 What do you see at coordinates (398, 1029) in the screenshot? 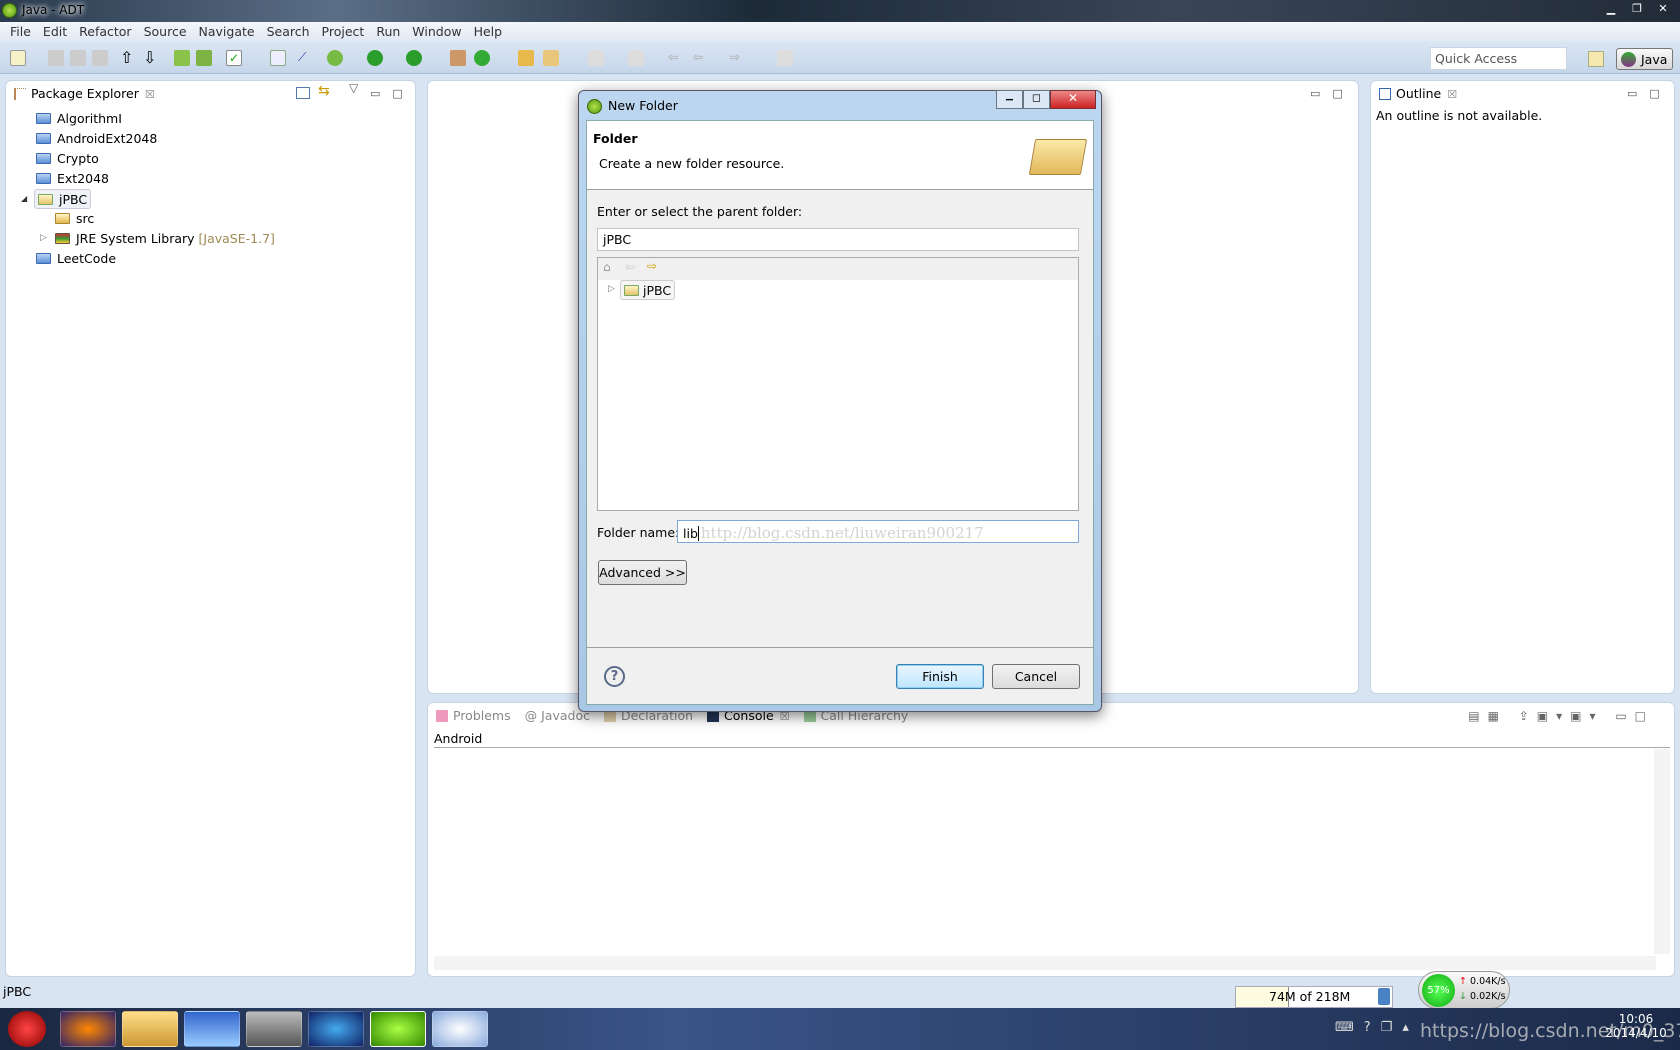
I see `adt-taskbar-icon` at bounding box center [398, 1029].